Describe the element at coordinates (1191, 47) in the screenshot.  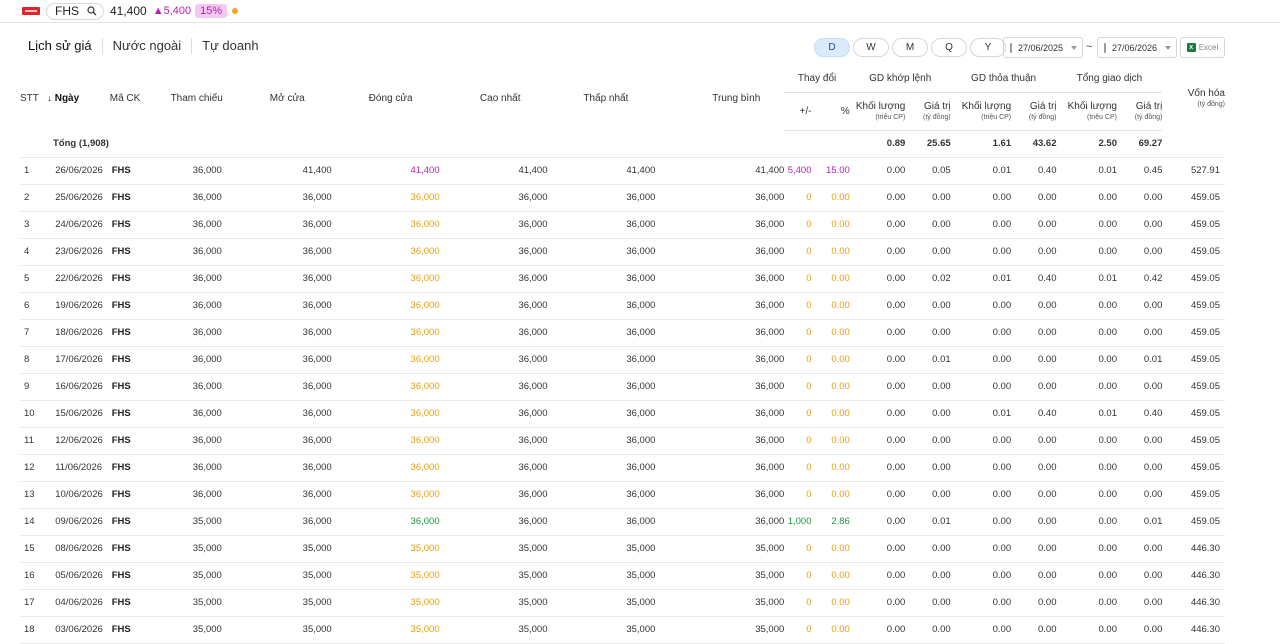
I see `excel-icon: x` at that location.